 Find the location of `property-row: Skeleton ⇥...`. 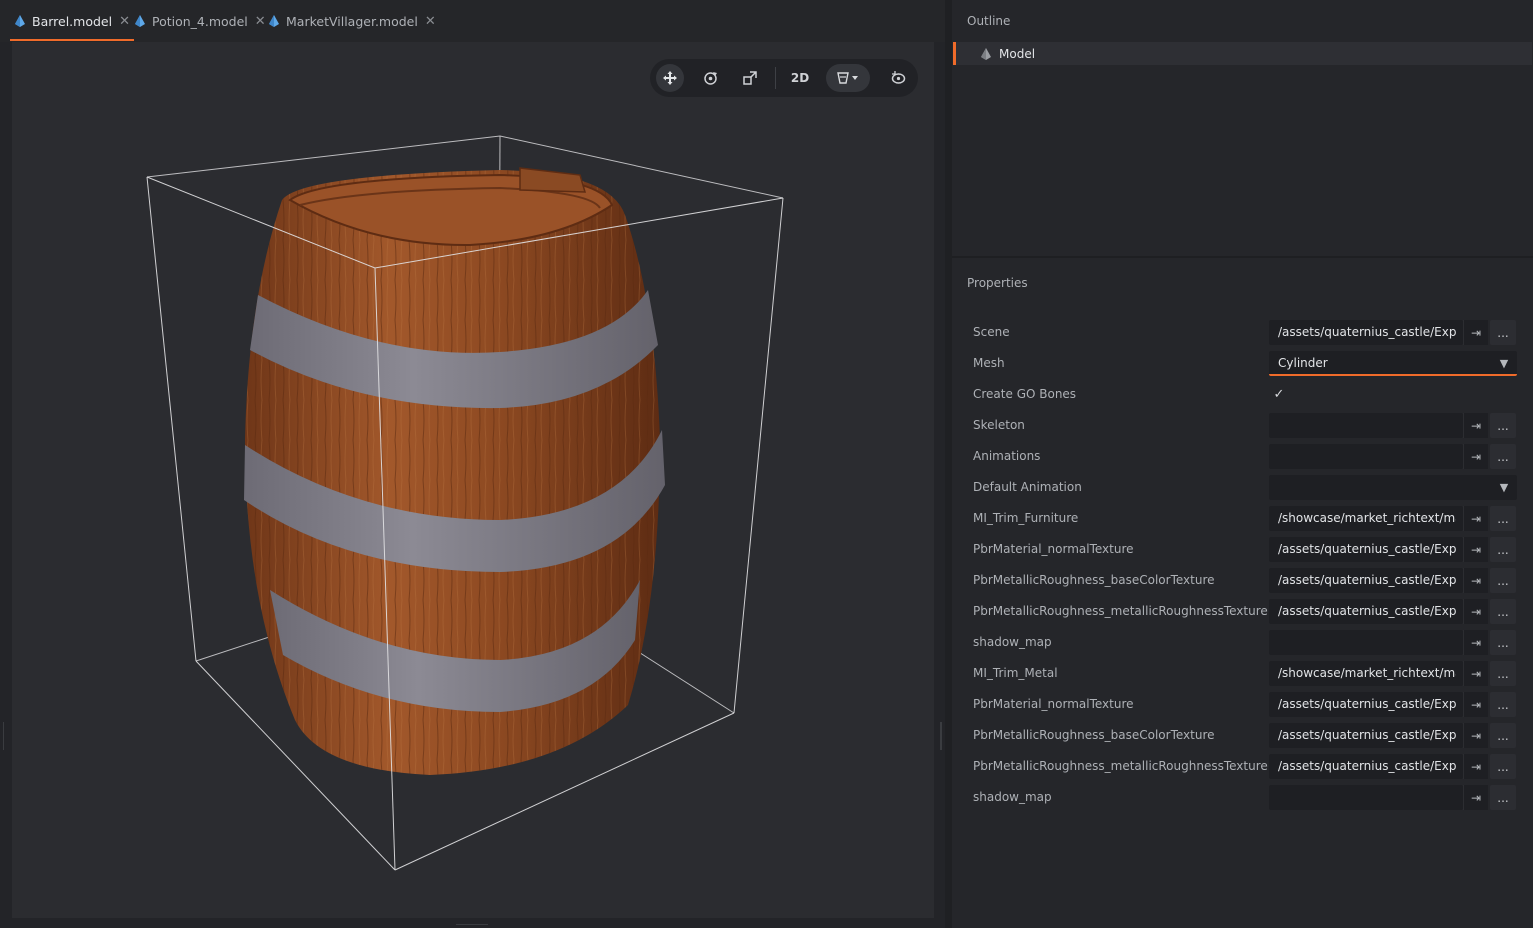

property-row: Skeleton ⇥... is located at coordinates (1242, 425).